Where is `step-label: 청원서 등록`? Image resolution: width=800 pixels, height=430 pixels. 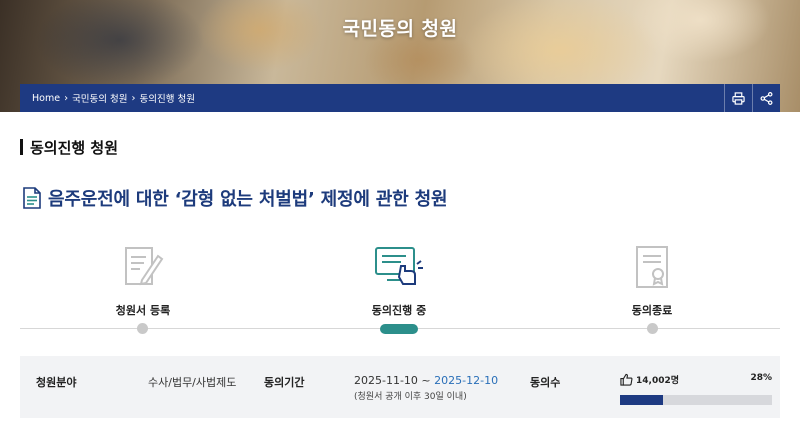
step-label: 청원서 등록 is located at coordinates (143, 310).